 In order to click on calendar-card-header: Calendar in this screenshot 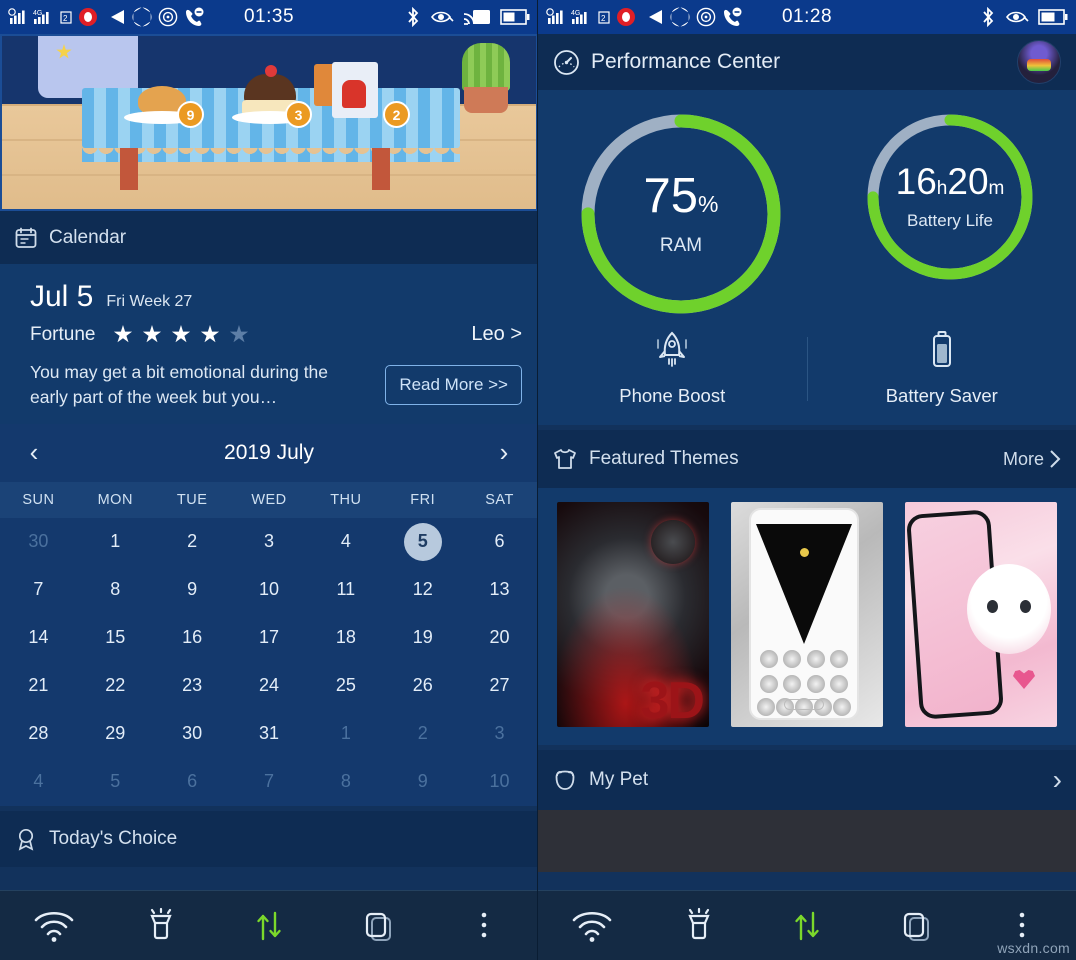, I will do `click(269, 237)`.